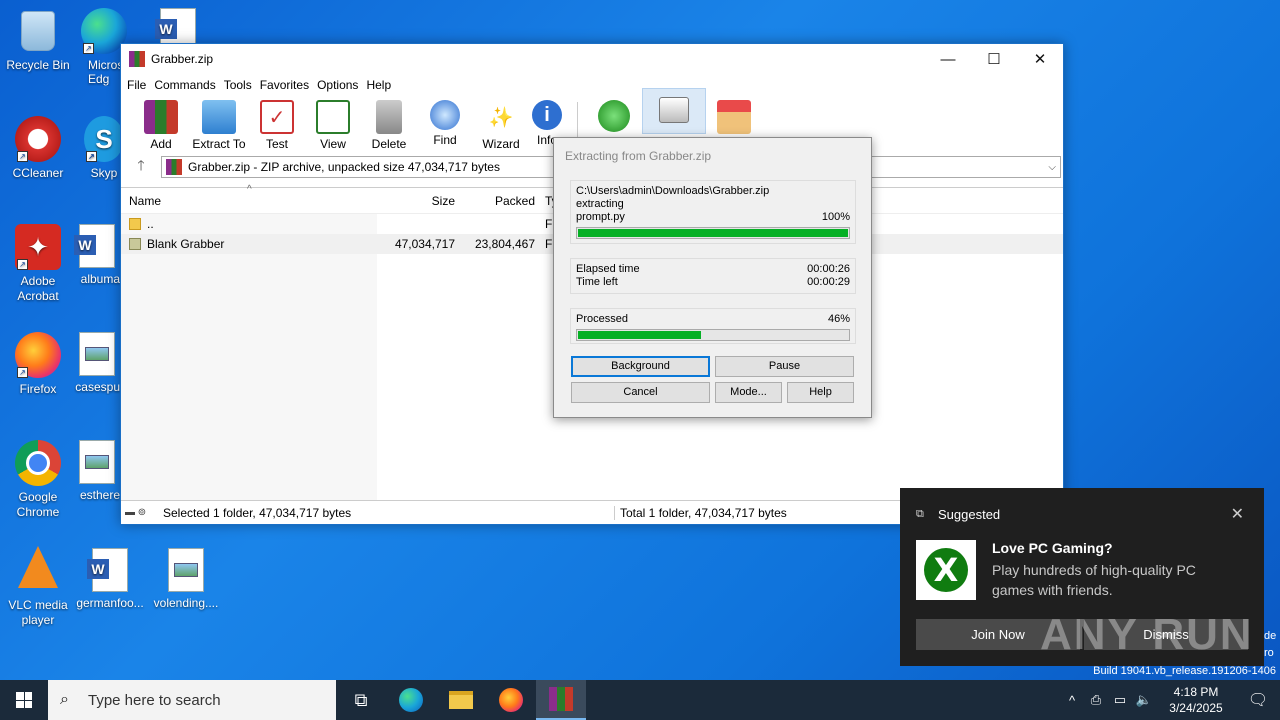 Image resolution: width=1280 pixels, height=720 pixels. I want to click on background-button: Background, so click(640, 366).